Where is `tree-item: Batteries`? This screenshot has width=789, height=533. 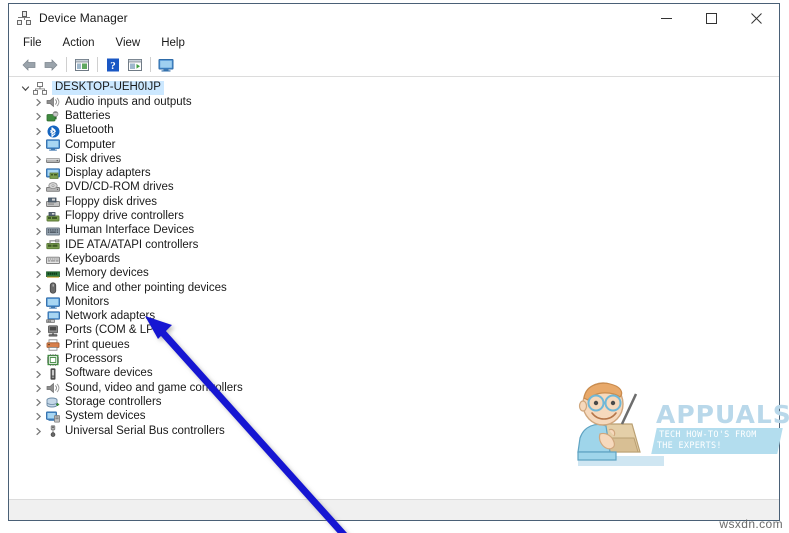 tree-item: Batteries is located at coordinates (394, 117).